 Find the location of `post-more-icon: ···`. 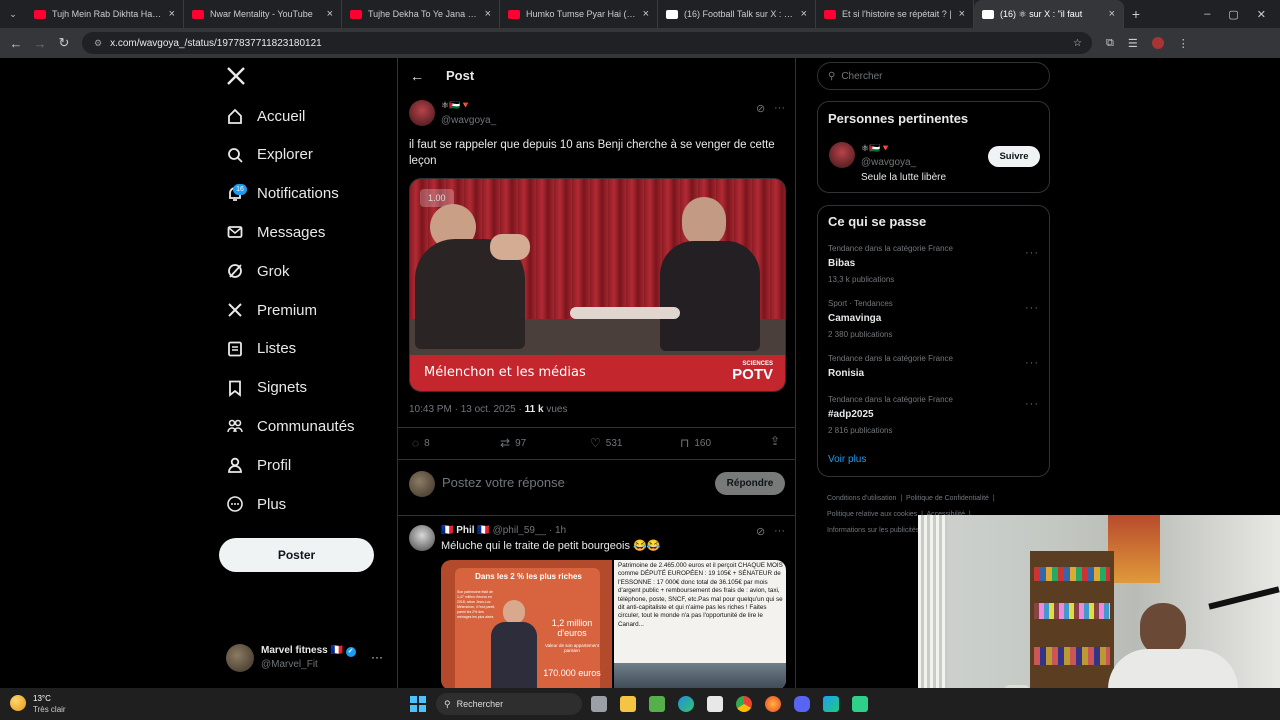

post-more-icon: ··· is located at coordinates (779, 108).